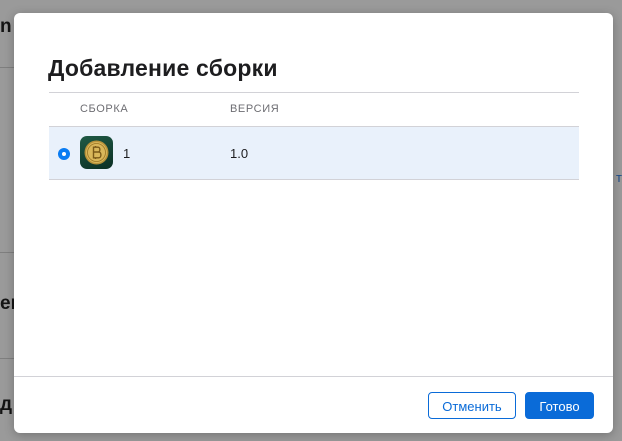 Image resolution: width=622 pixels, height=441 pixels. What do you see at coordinates (559, 405) in the screenshot?
I see `done-button: Готово` at bounding box center [559, 405].